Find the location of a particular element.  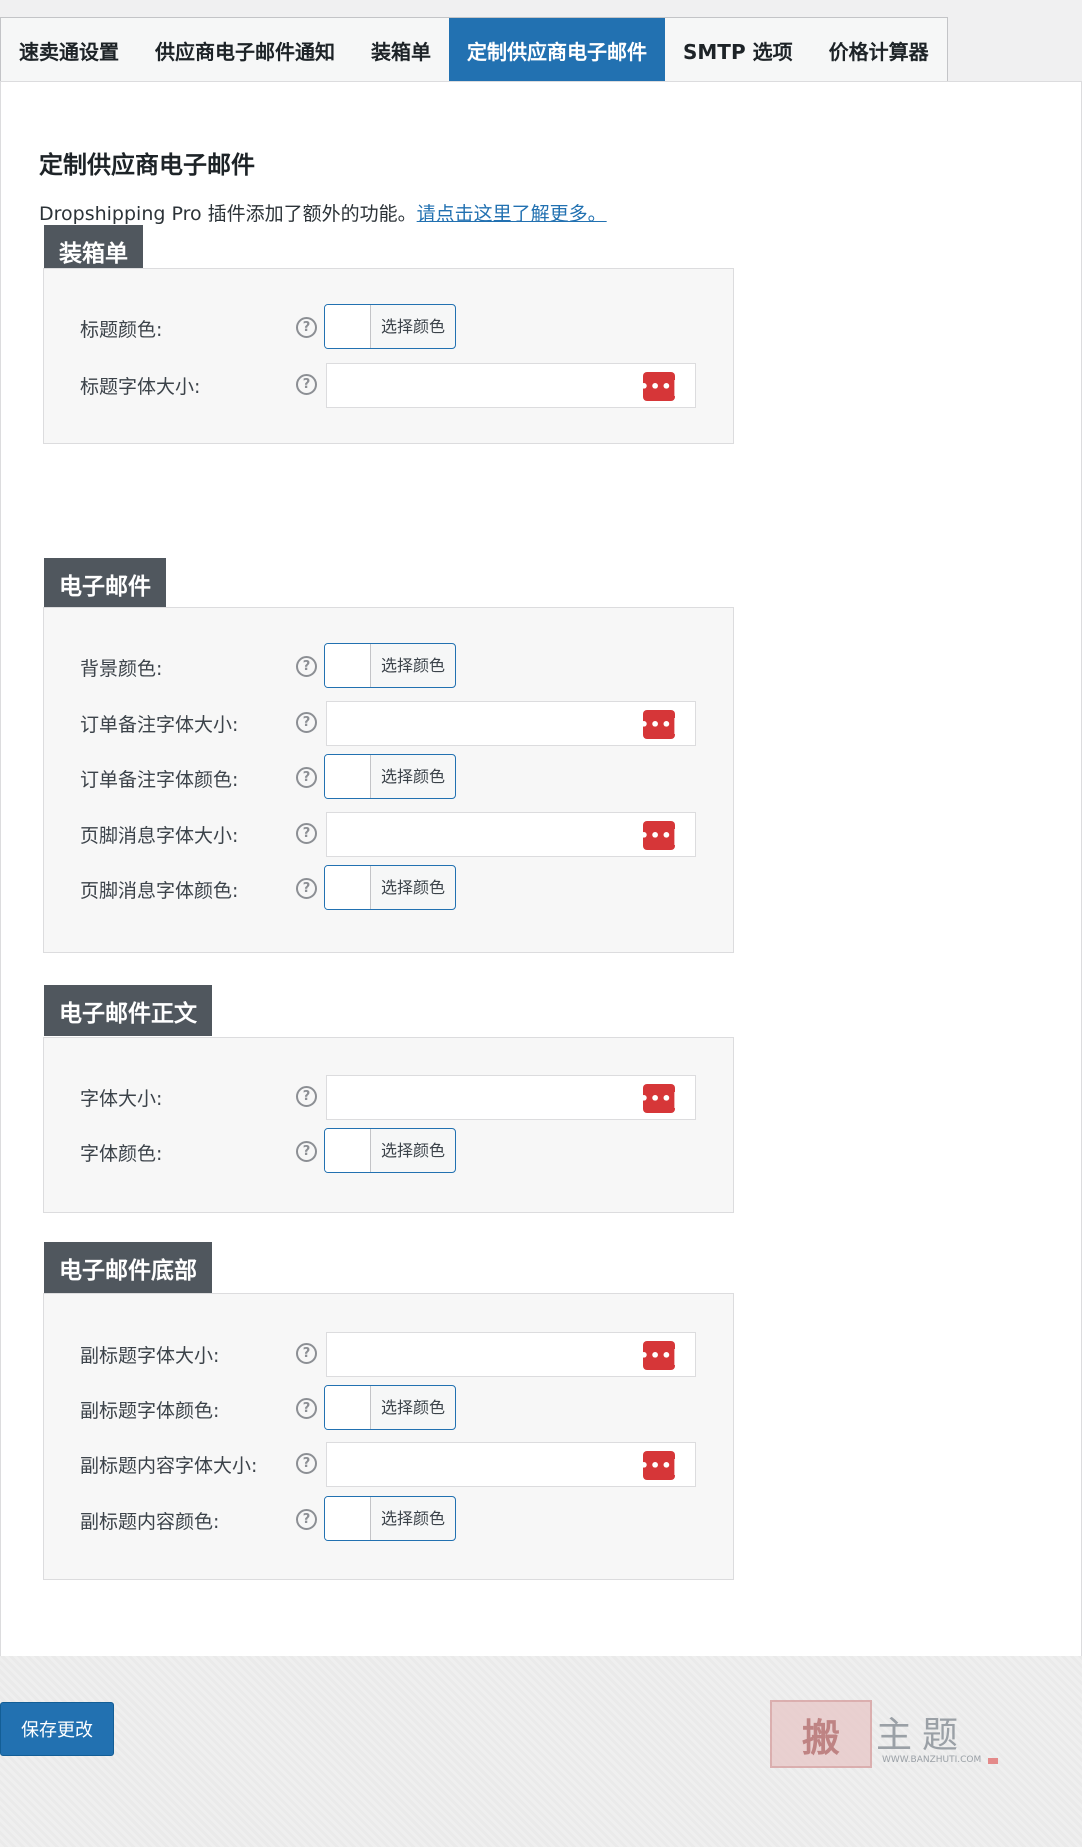

field-label: 页脚消息字体颜色: is located at coordinates (159, 891).